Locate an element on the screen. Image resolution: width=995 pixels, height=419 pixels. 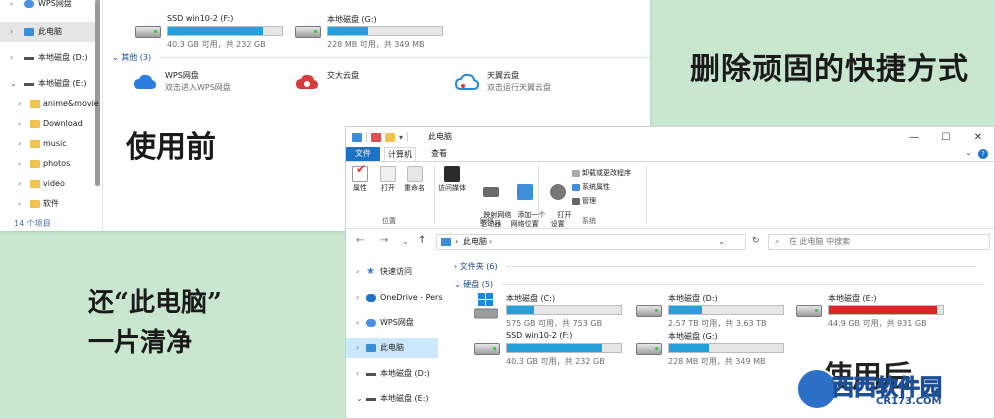
nav-item-folder: › Download is located at coordinates (47, 124).